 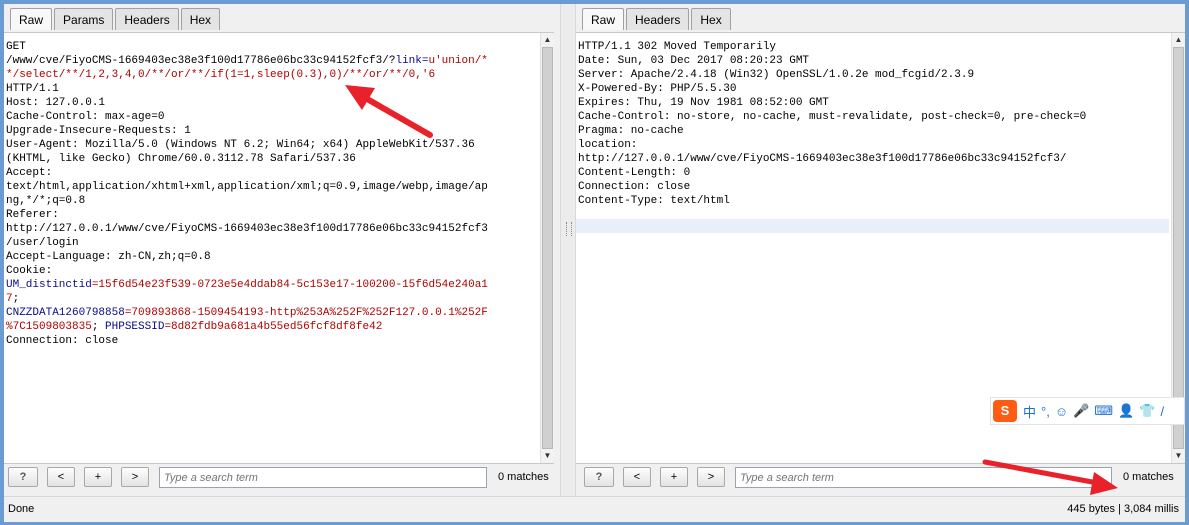 I want to click on text-line: Accept:, so click(x=272, y=173).